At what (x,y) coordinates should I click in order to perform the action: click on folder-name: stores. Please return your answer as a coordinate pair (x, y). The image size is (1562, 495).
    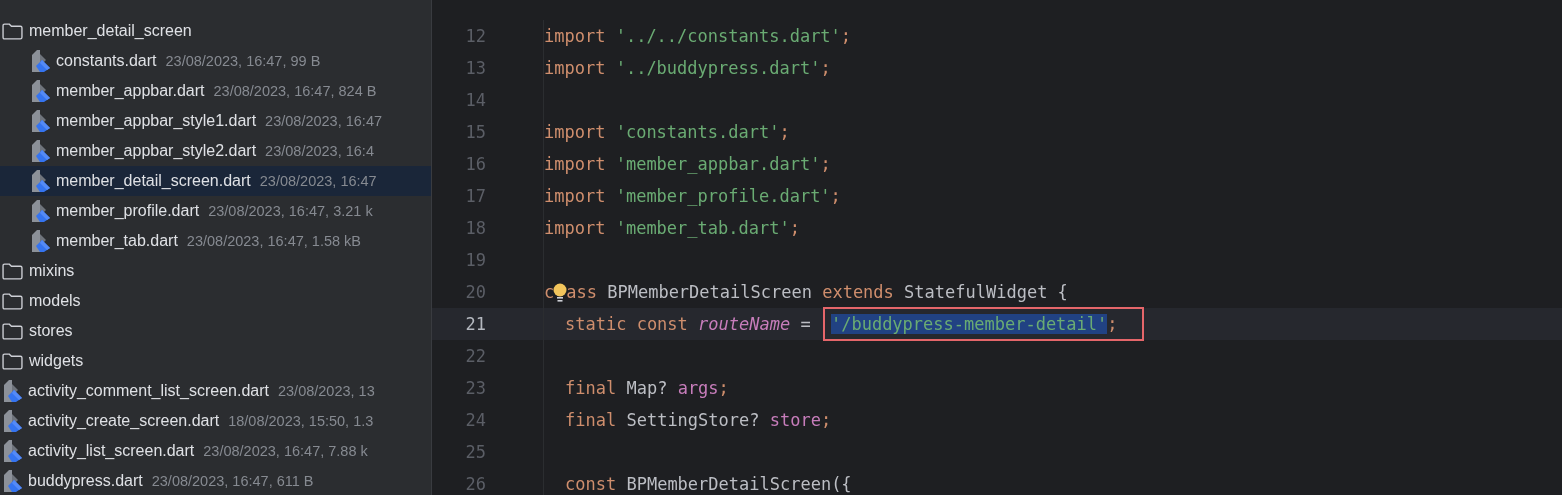
    Looking at the image, I should click on (51, 331).